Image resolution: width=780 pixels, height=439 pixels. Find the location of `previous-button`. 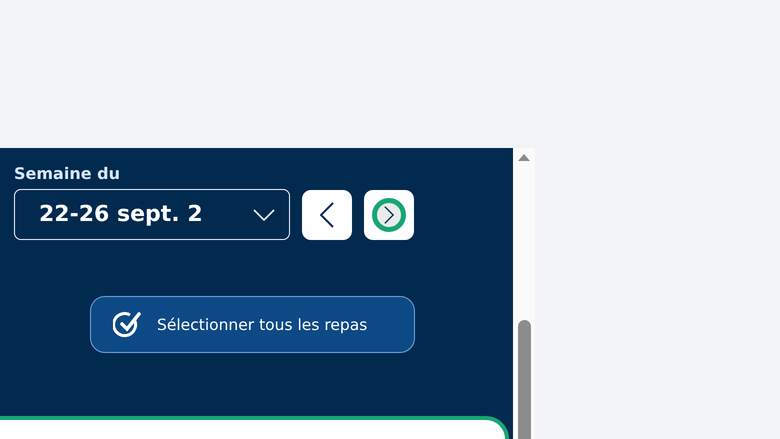

previous-button is located at coordinates (327, 215).